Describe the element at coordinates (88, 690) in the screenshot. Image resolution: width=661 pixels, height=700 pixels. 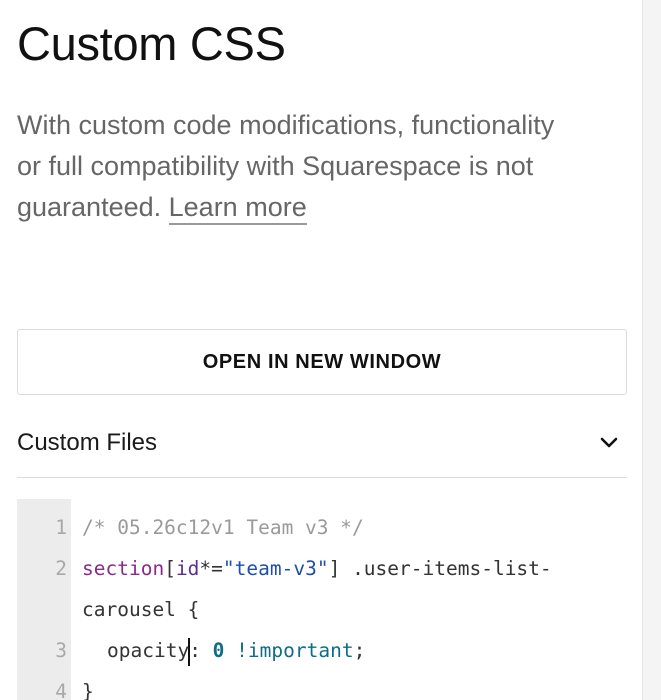
I see `code-brace: }` at that location.